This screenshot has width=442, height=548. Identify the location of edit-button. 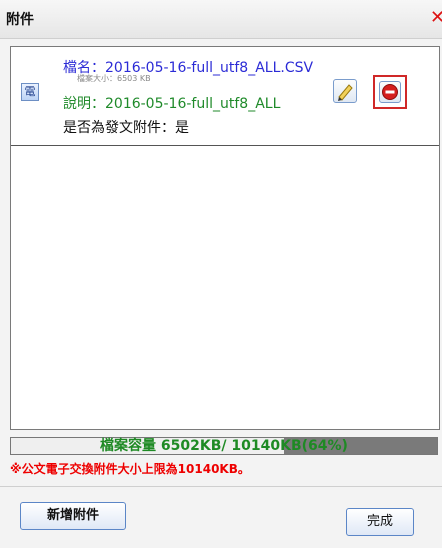
(345, 91).